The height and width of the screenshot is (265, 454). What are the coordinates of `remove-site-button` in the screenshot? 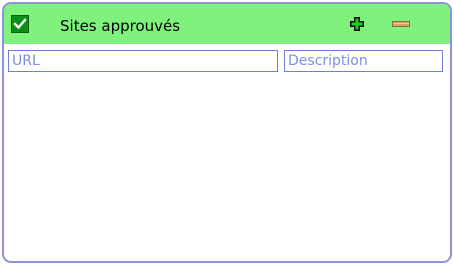 It's located at (401, 24).